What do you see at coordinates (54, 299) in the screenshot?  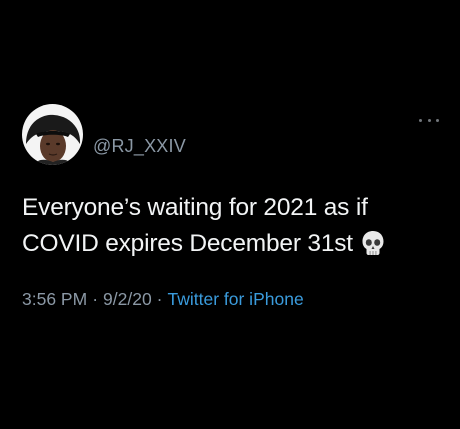 I see `tweet-time: 3:56 PM` at bounding box center [54, 299].